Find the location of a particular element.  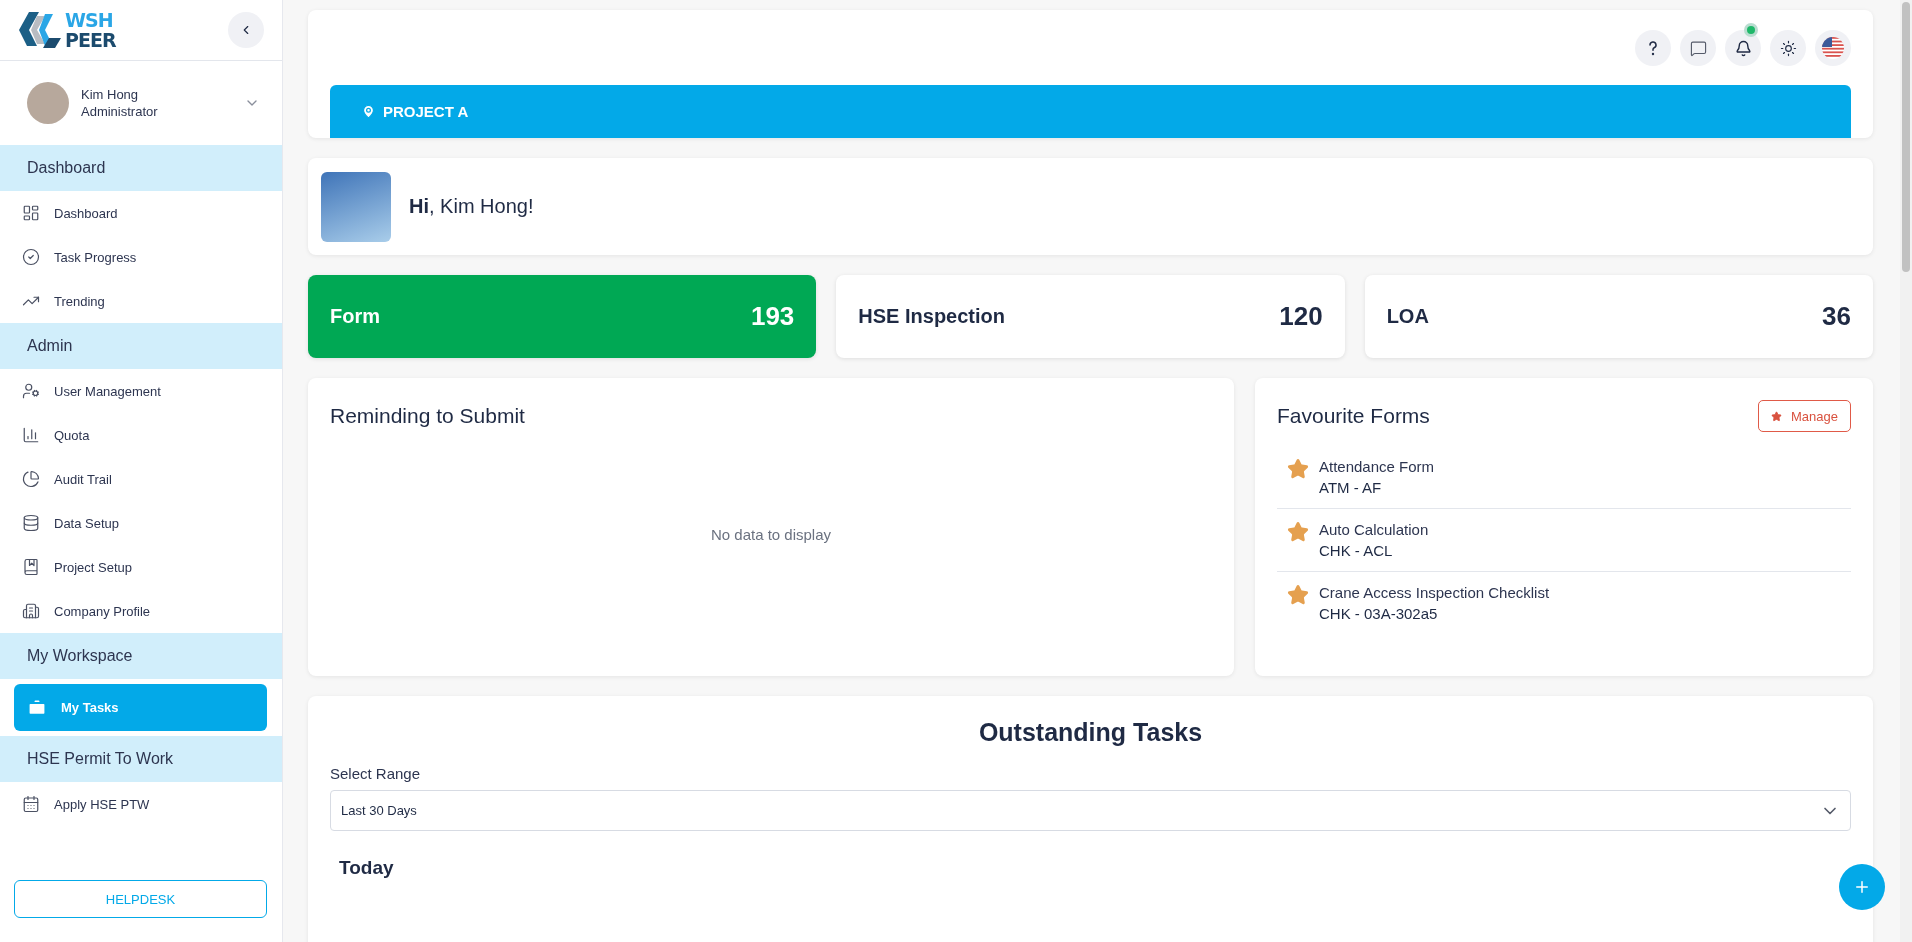

section-heading: Today is located at coordinates (367, 868).